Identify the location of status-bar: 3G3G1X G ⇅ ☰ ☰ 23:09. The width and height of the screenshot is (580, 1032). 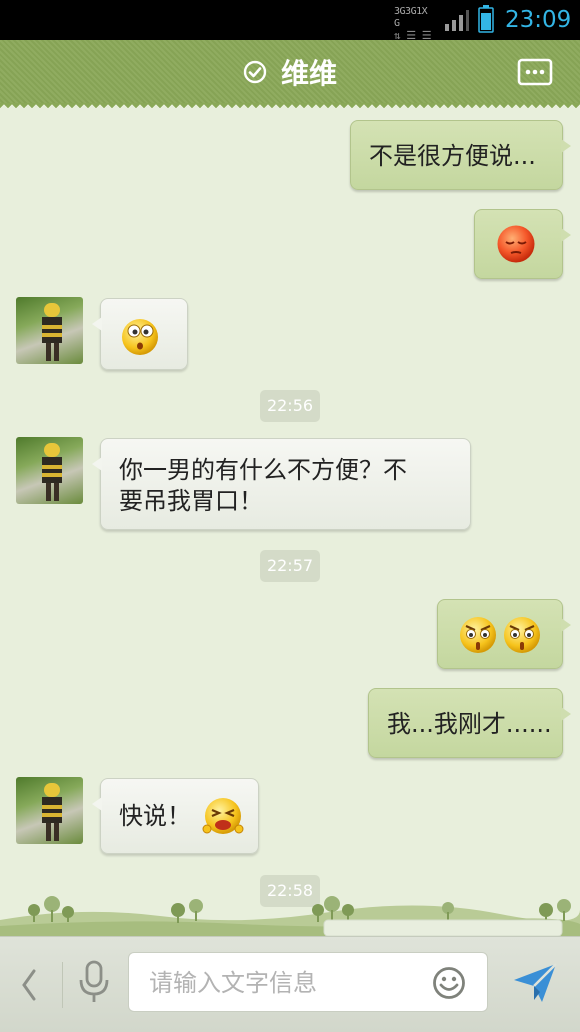
(290, 21).